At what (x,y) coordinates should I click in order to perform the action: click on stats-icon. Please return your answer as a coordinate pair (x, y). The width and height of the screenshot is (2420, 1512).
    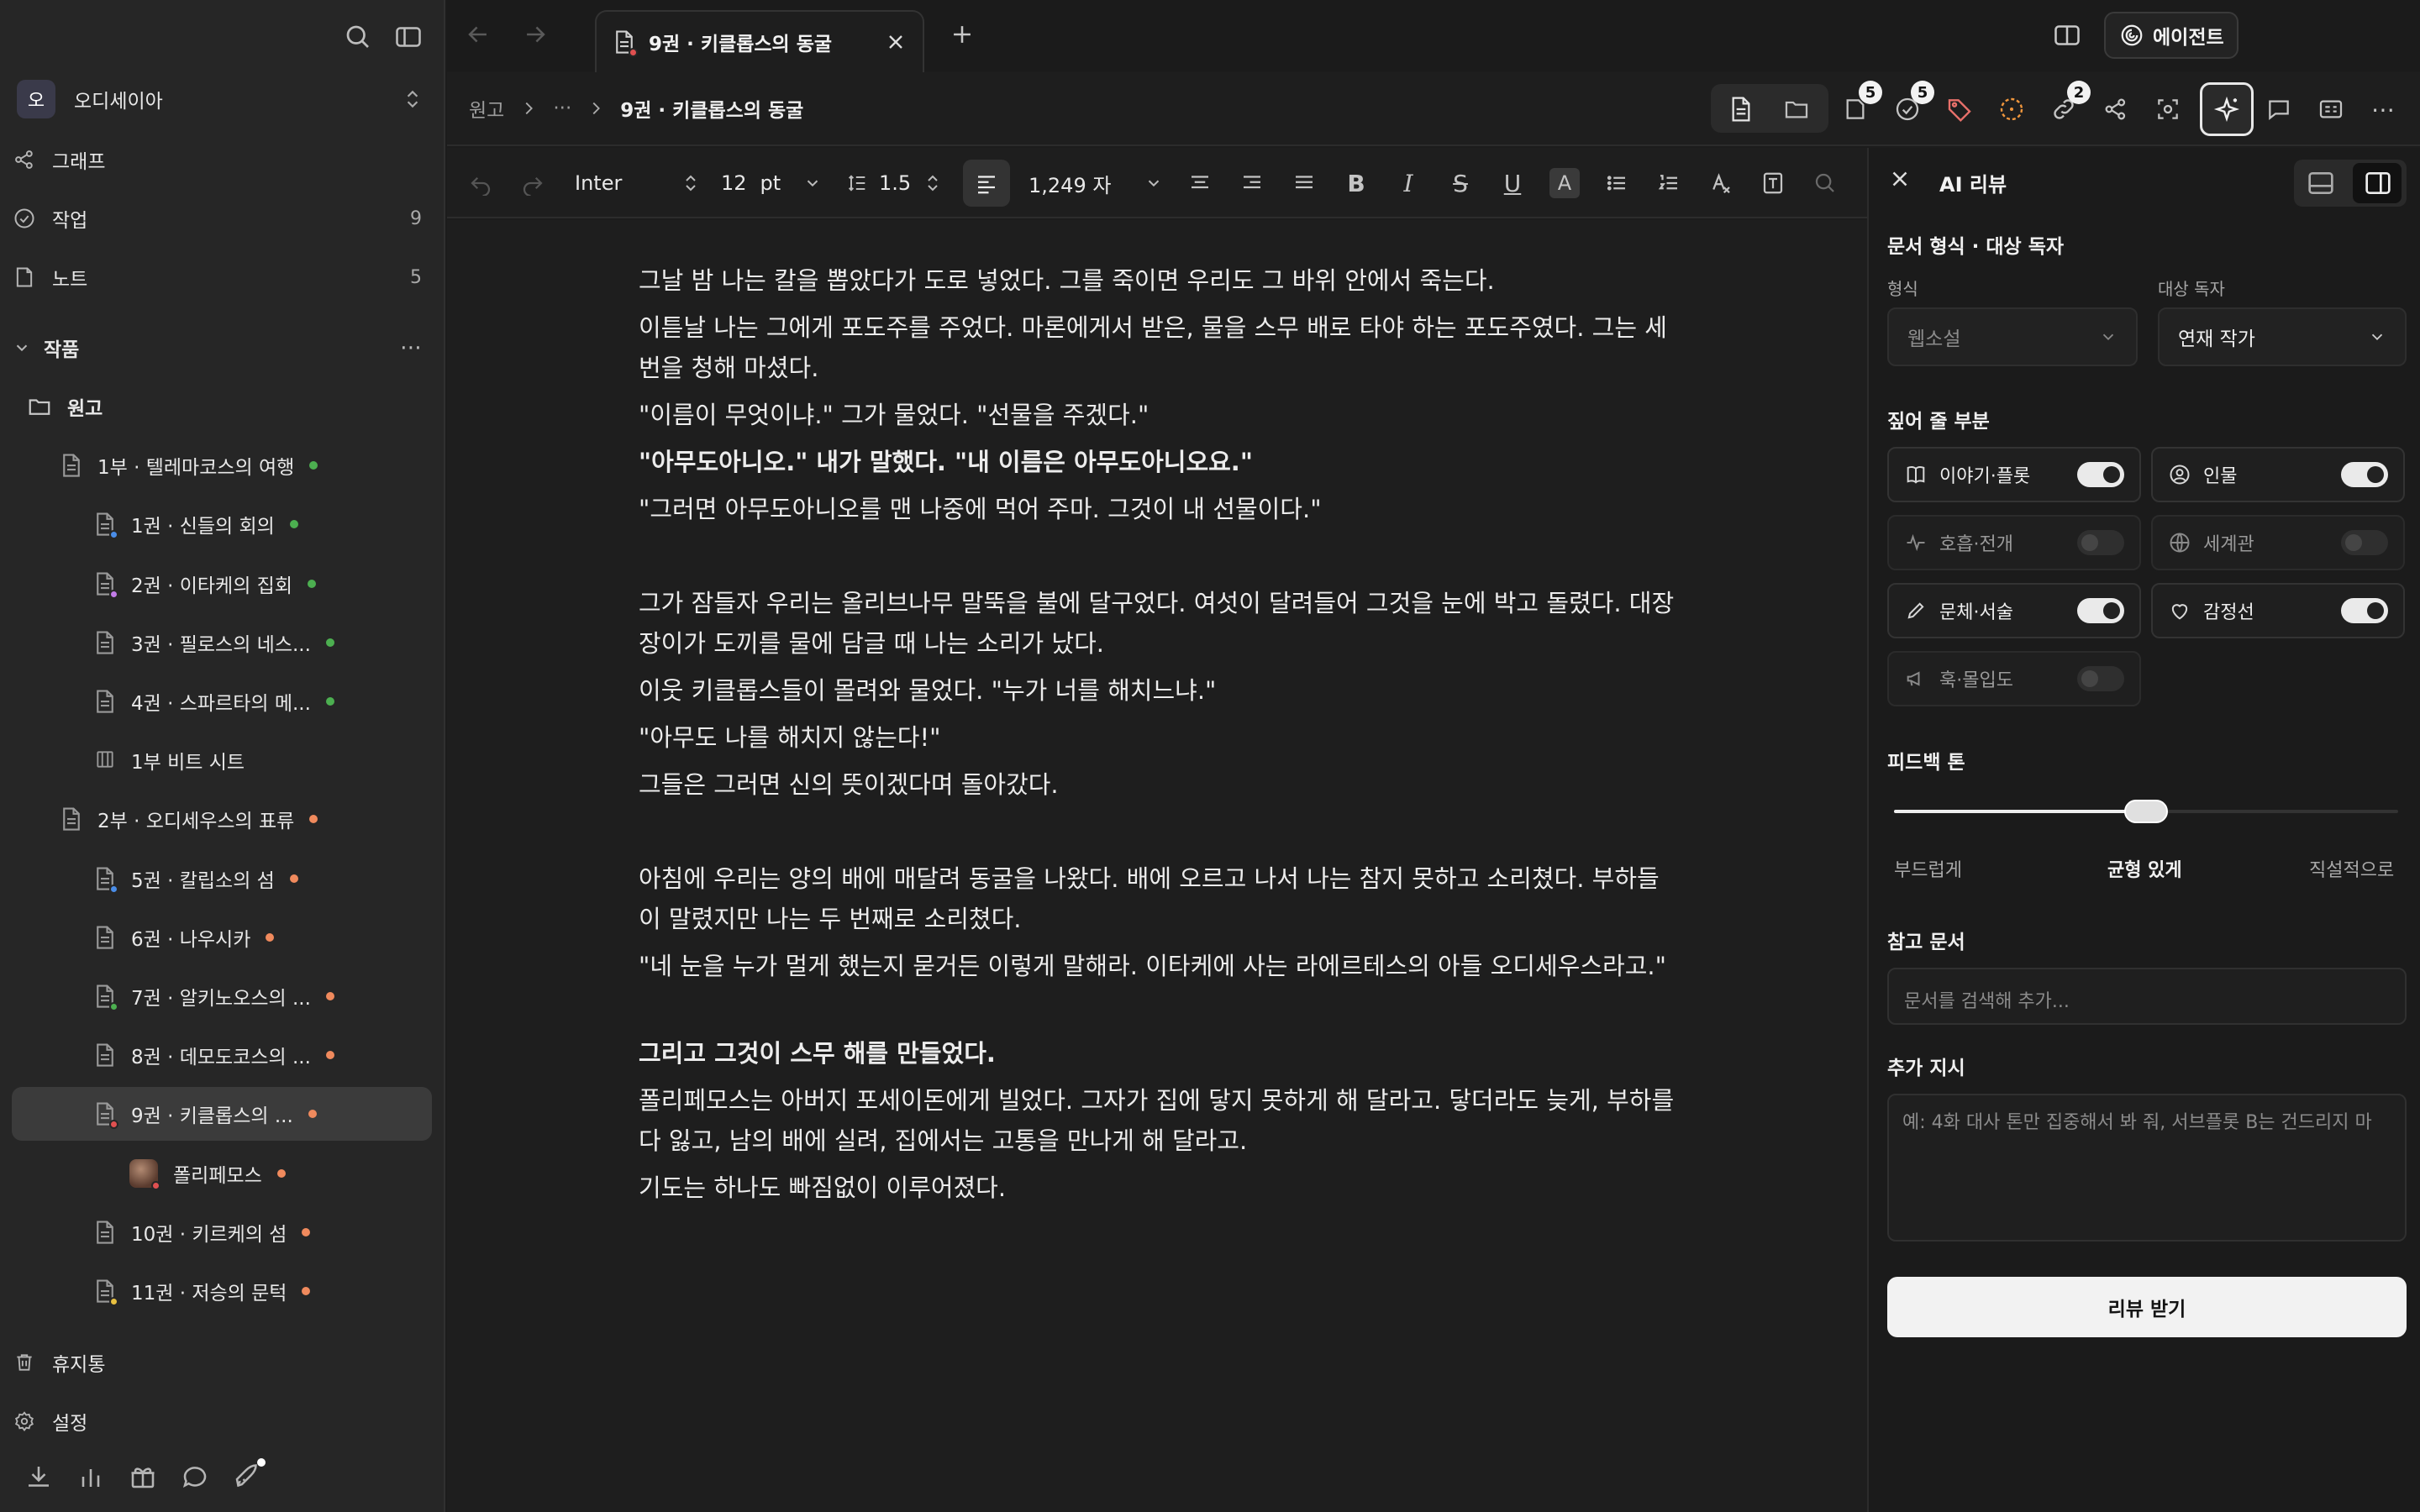
    Looking at the image, I should click on (91, 1477).